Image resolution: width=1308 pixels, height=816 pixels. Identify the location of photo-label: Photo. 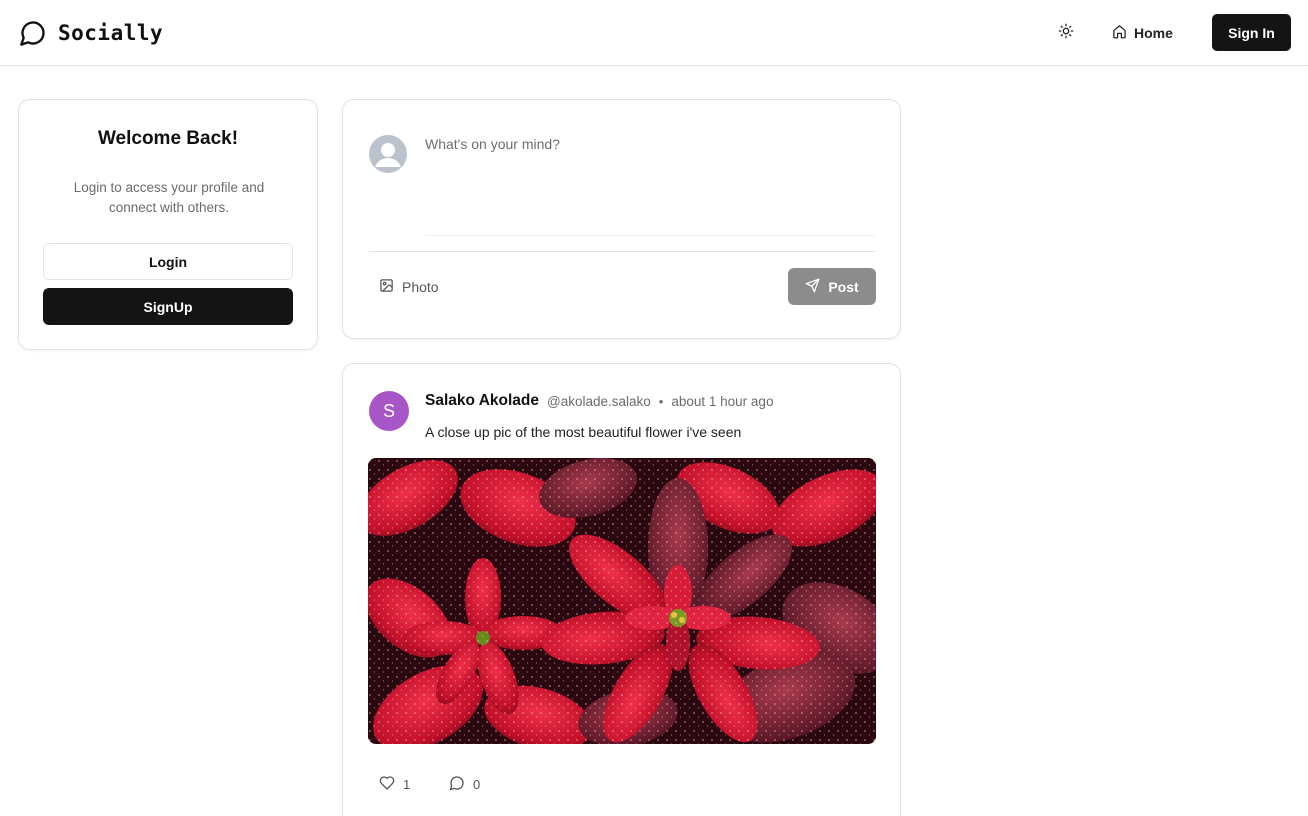
(420, 287).